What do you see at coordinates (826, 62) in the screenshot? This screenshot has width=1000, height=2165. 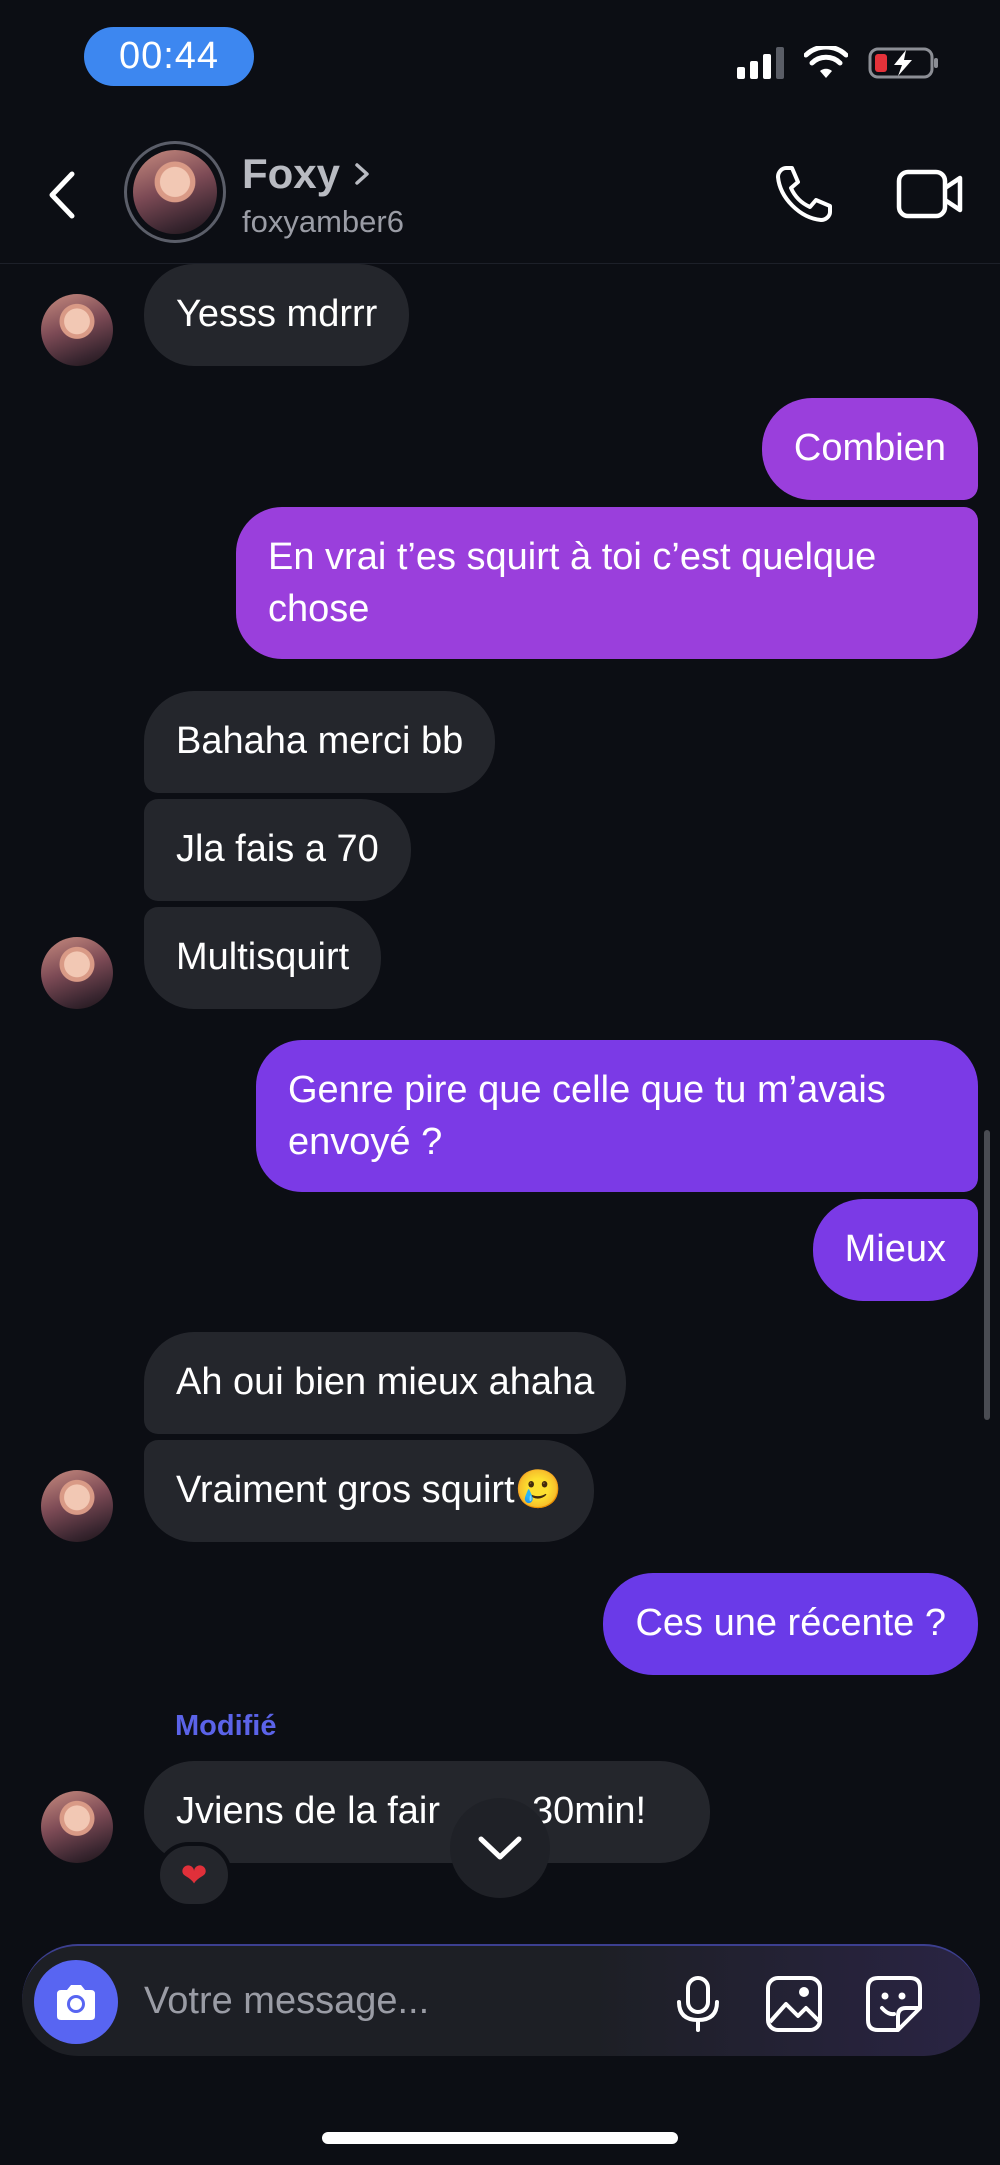 I see `wifi-icon` at bounding box center [826, 62].